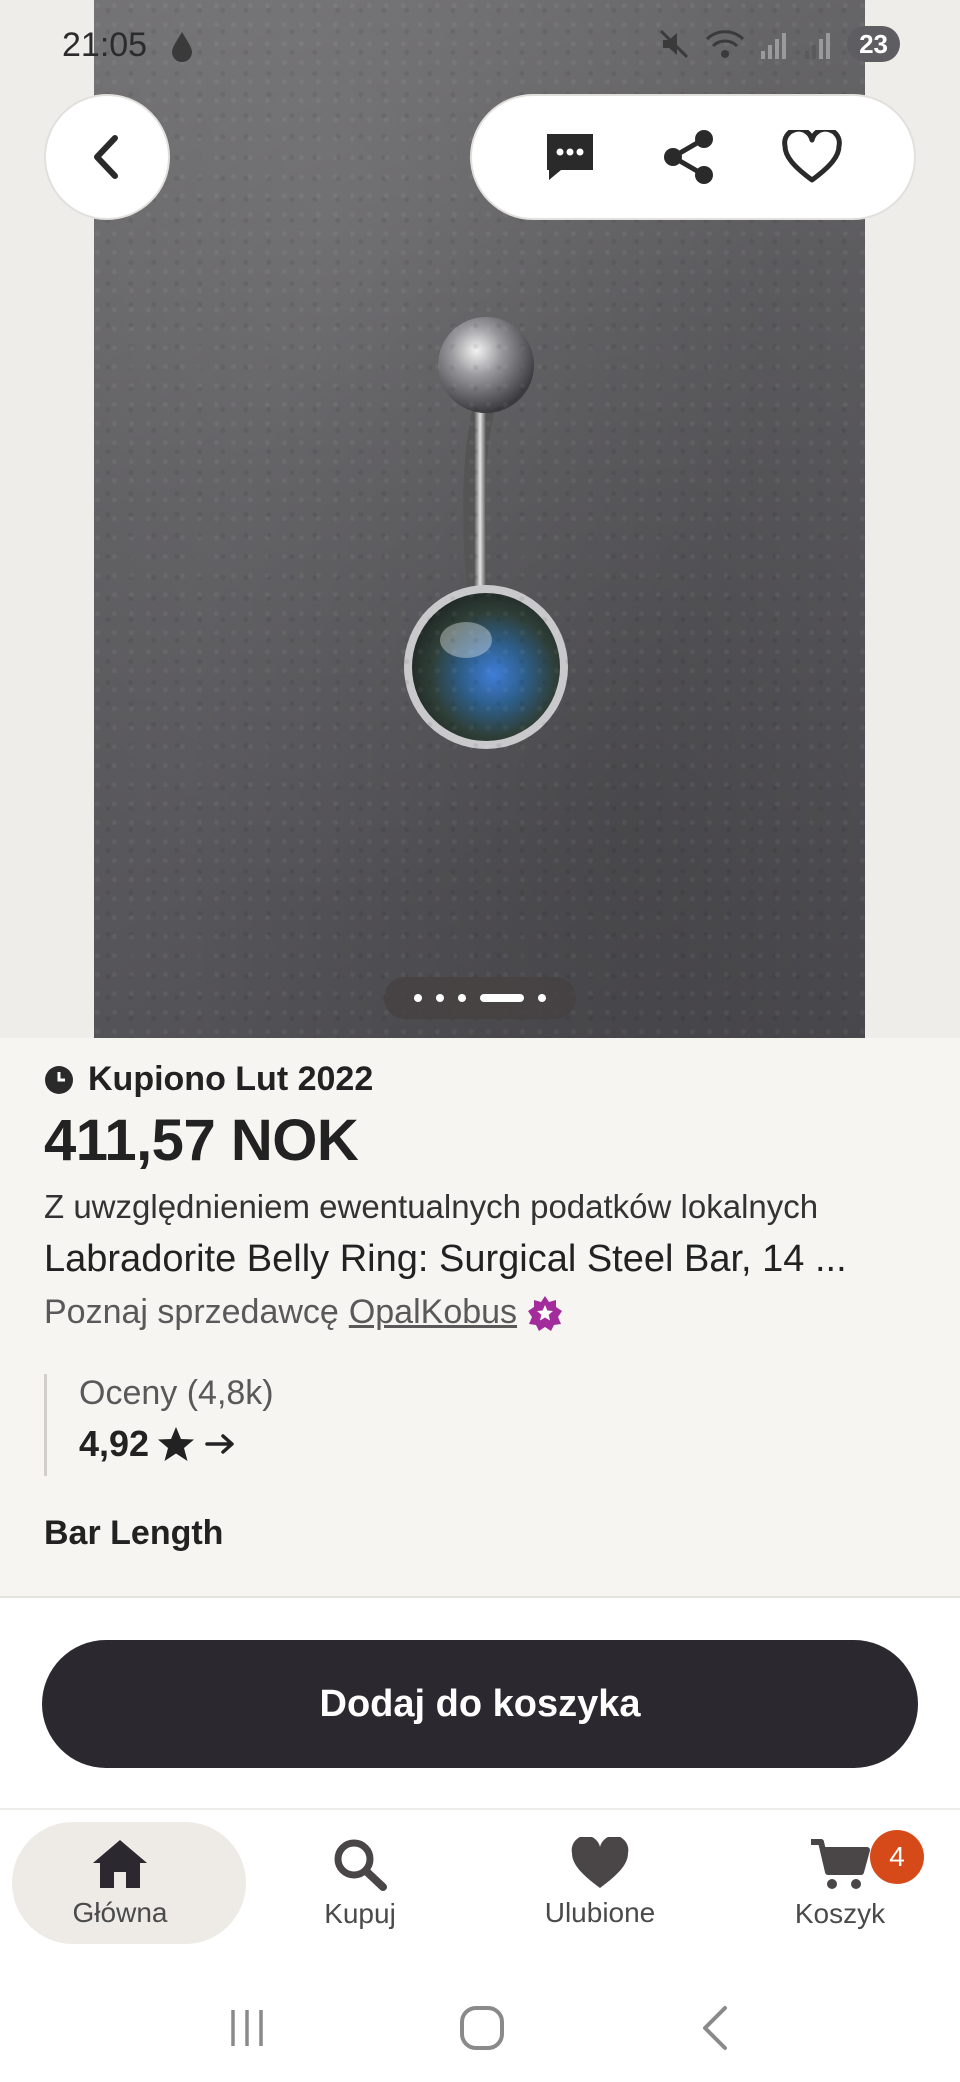 This screenshot has height=2082, width=960. I want to click on status-icons: 23, so click(778, 44).